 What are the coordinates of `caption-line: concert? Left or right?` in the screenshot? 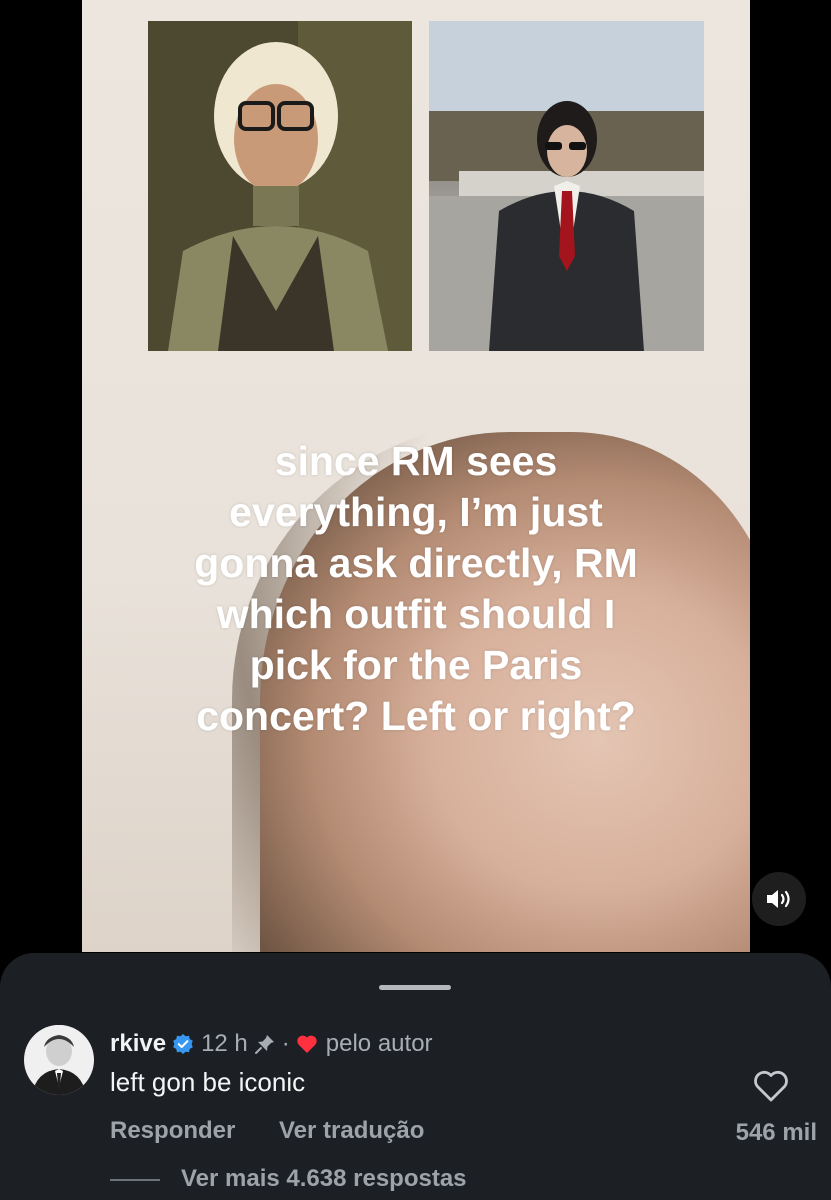 It's located at (416, 716).